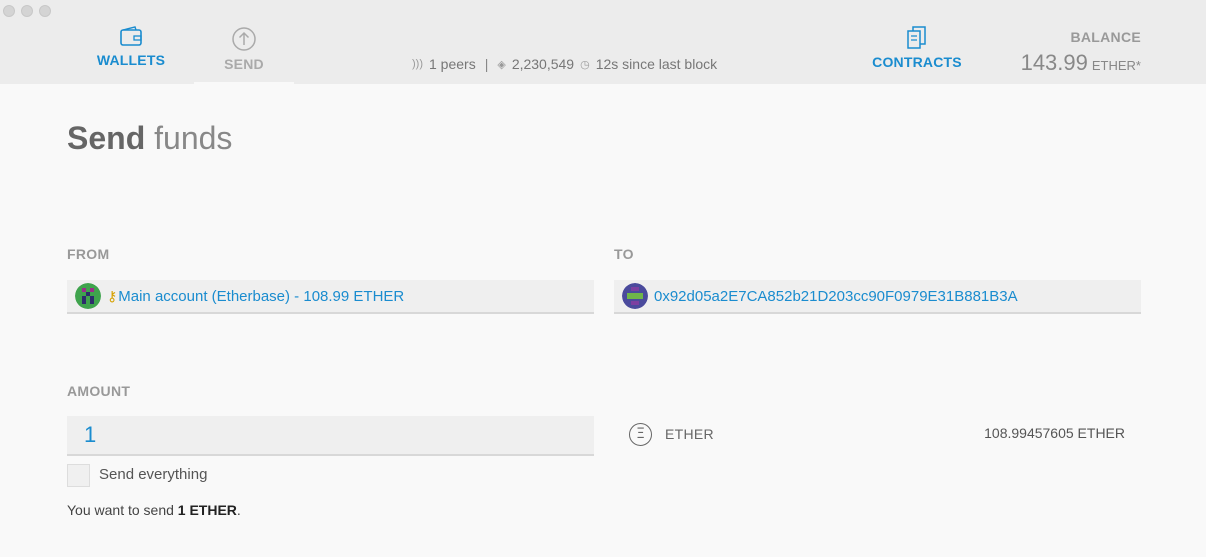  What do you see at coordinates (193, 138) in the screenshot?
I see `page-title-light: funds` at bounding box center [193, 138].